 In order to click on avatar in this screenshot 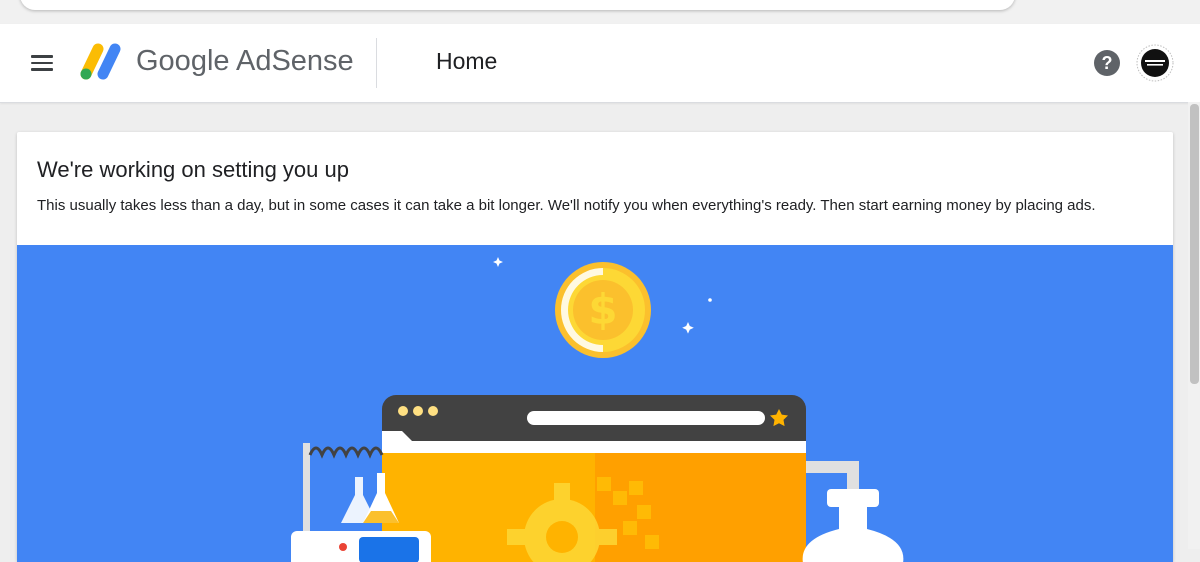, I will do `click(1155, 63)`.